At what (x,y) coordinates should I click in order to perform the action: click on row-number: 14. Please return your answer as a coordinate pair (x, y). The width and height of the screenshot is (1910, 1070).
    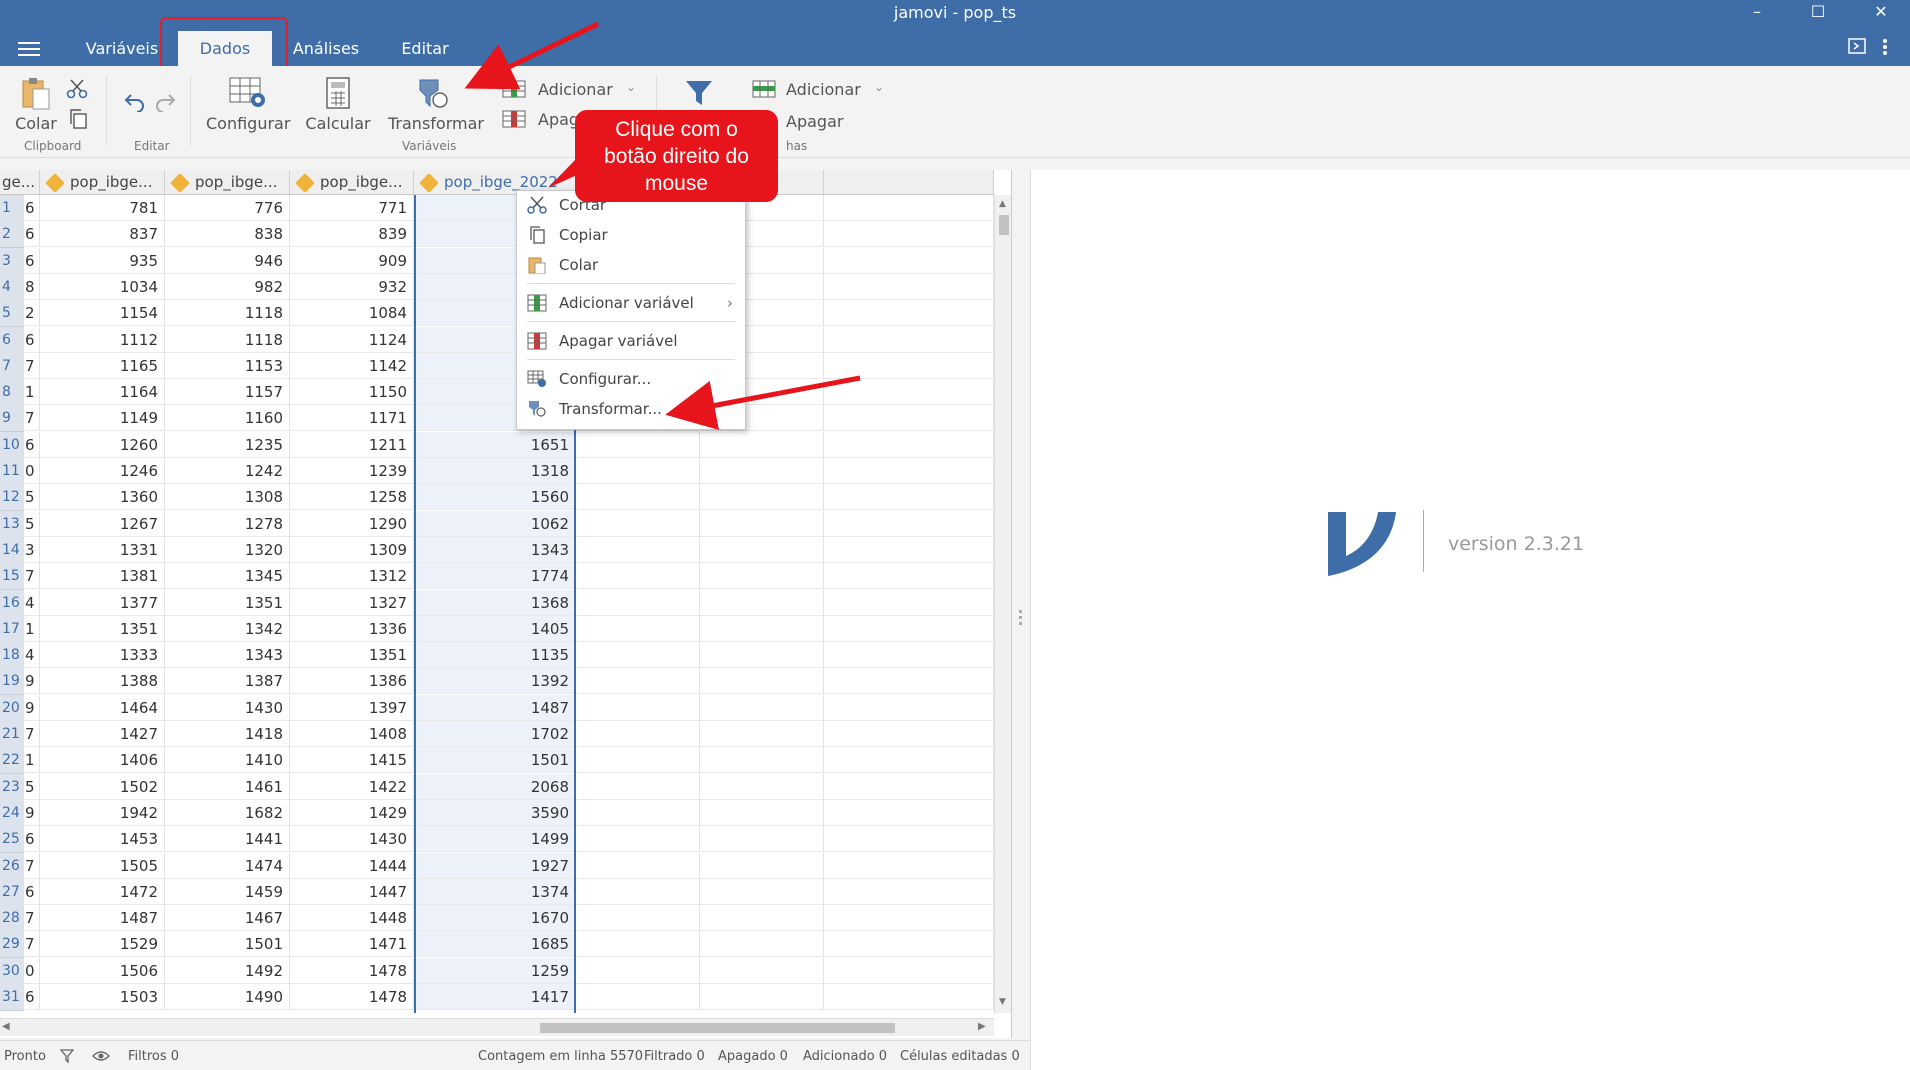
    Looking at the image, I should click on (12, 550).